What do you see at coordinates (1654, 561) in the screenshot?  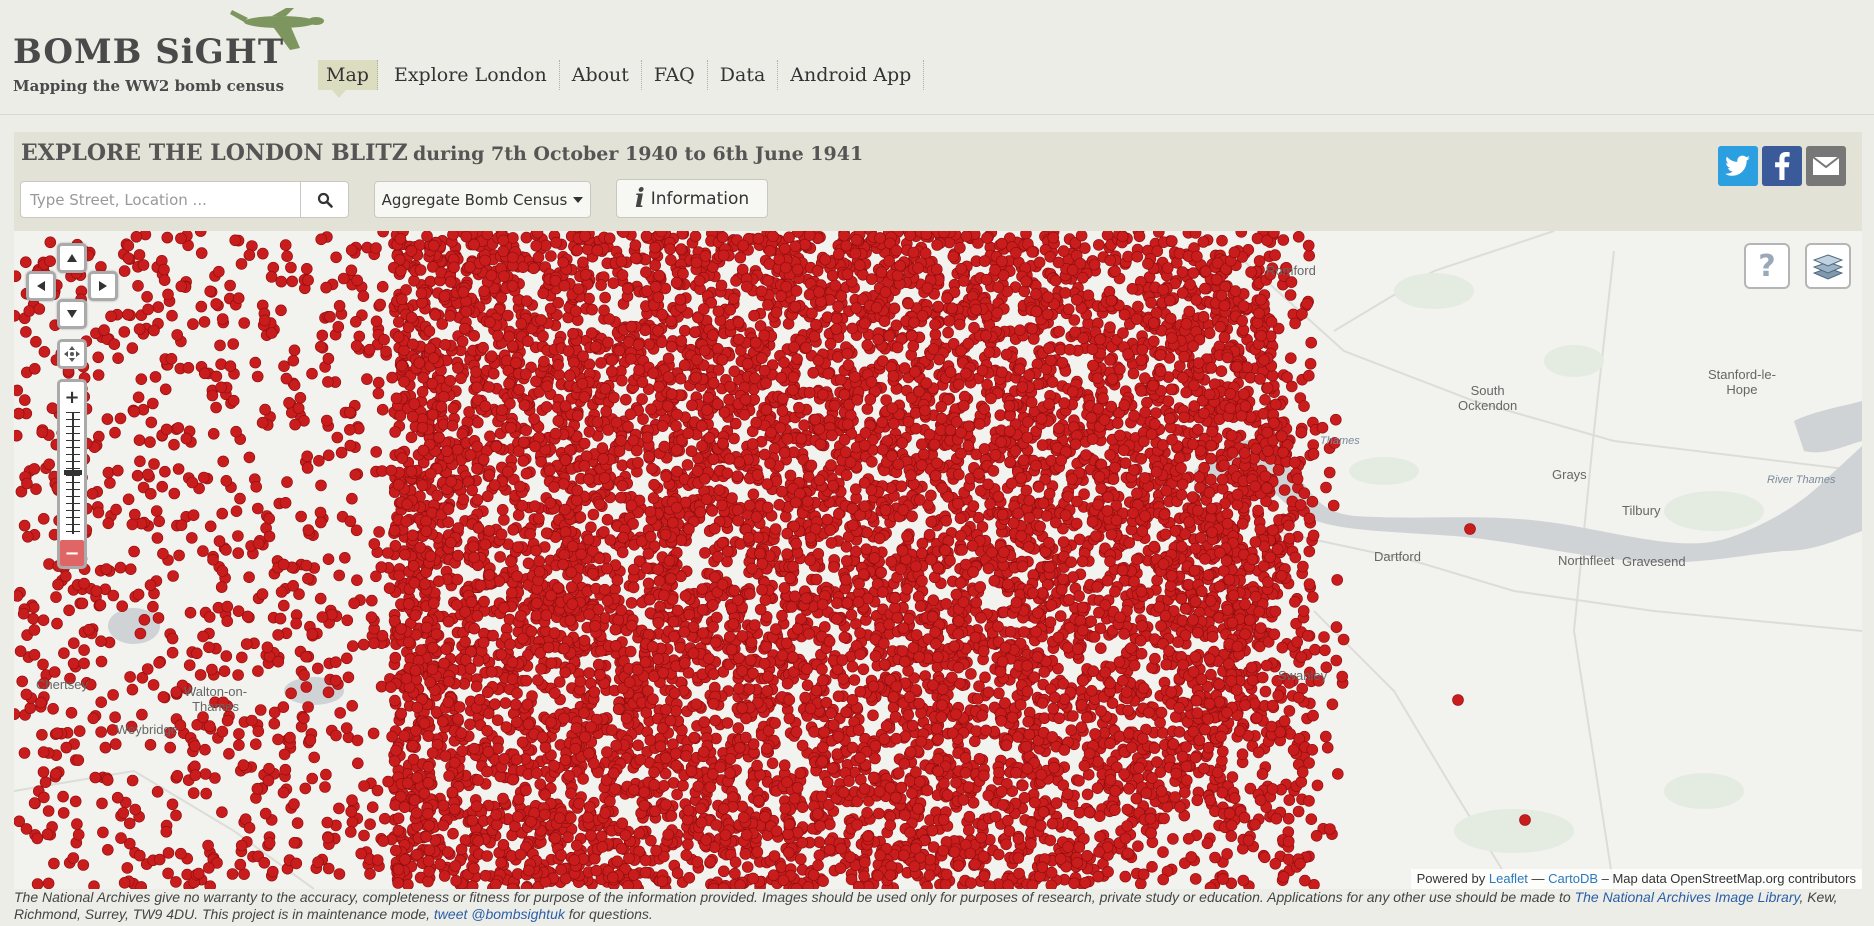 I see `place-label-gravesend: Gravesend` at bounding box center [1654, 561].